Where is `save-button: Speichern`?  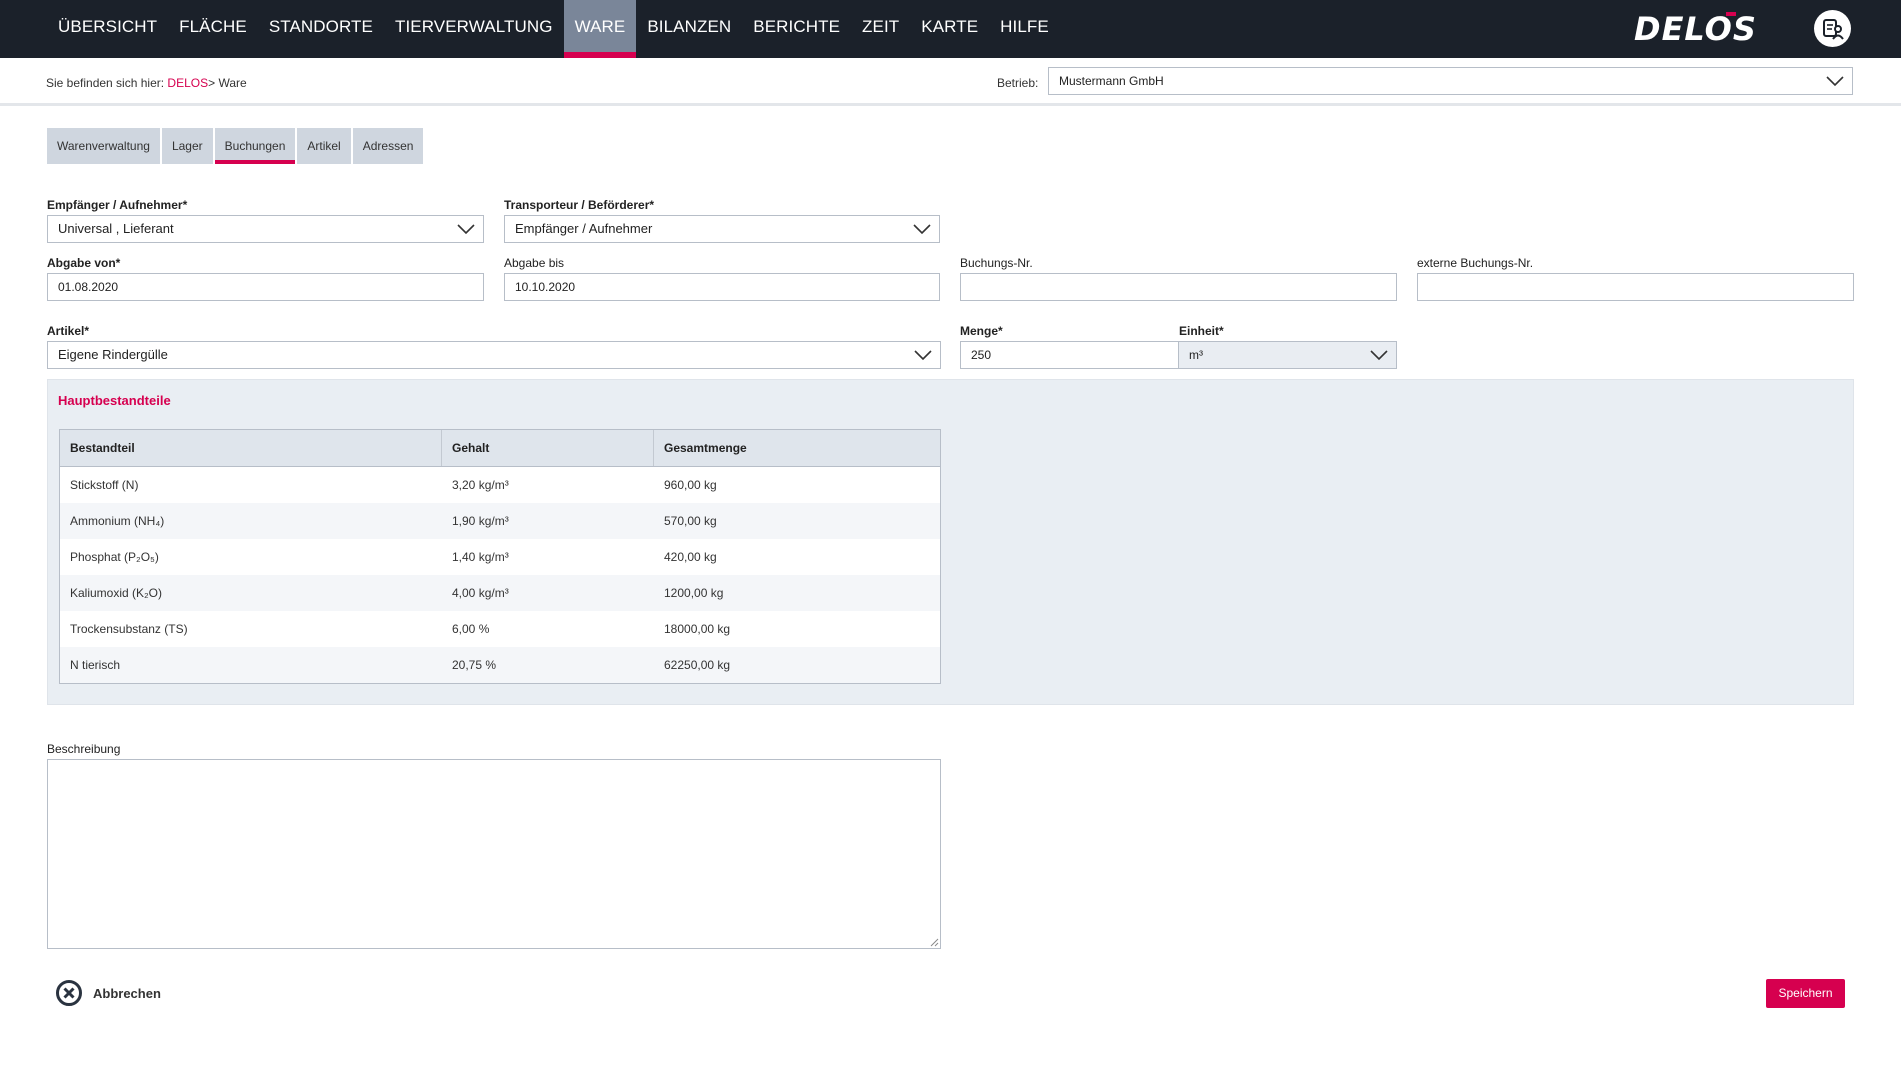 save-button: Speichern is located at coordinates (1805, 993).